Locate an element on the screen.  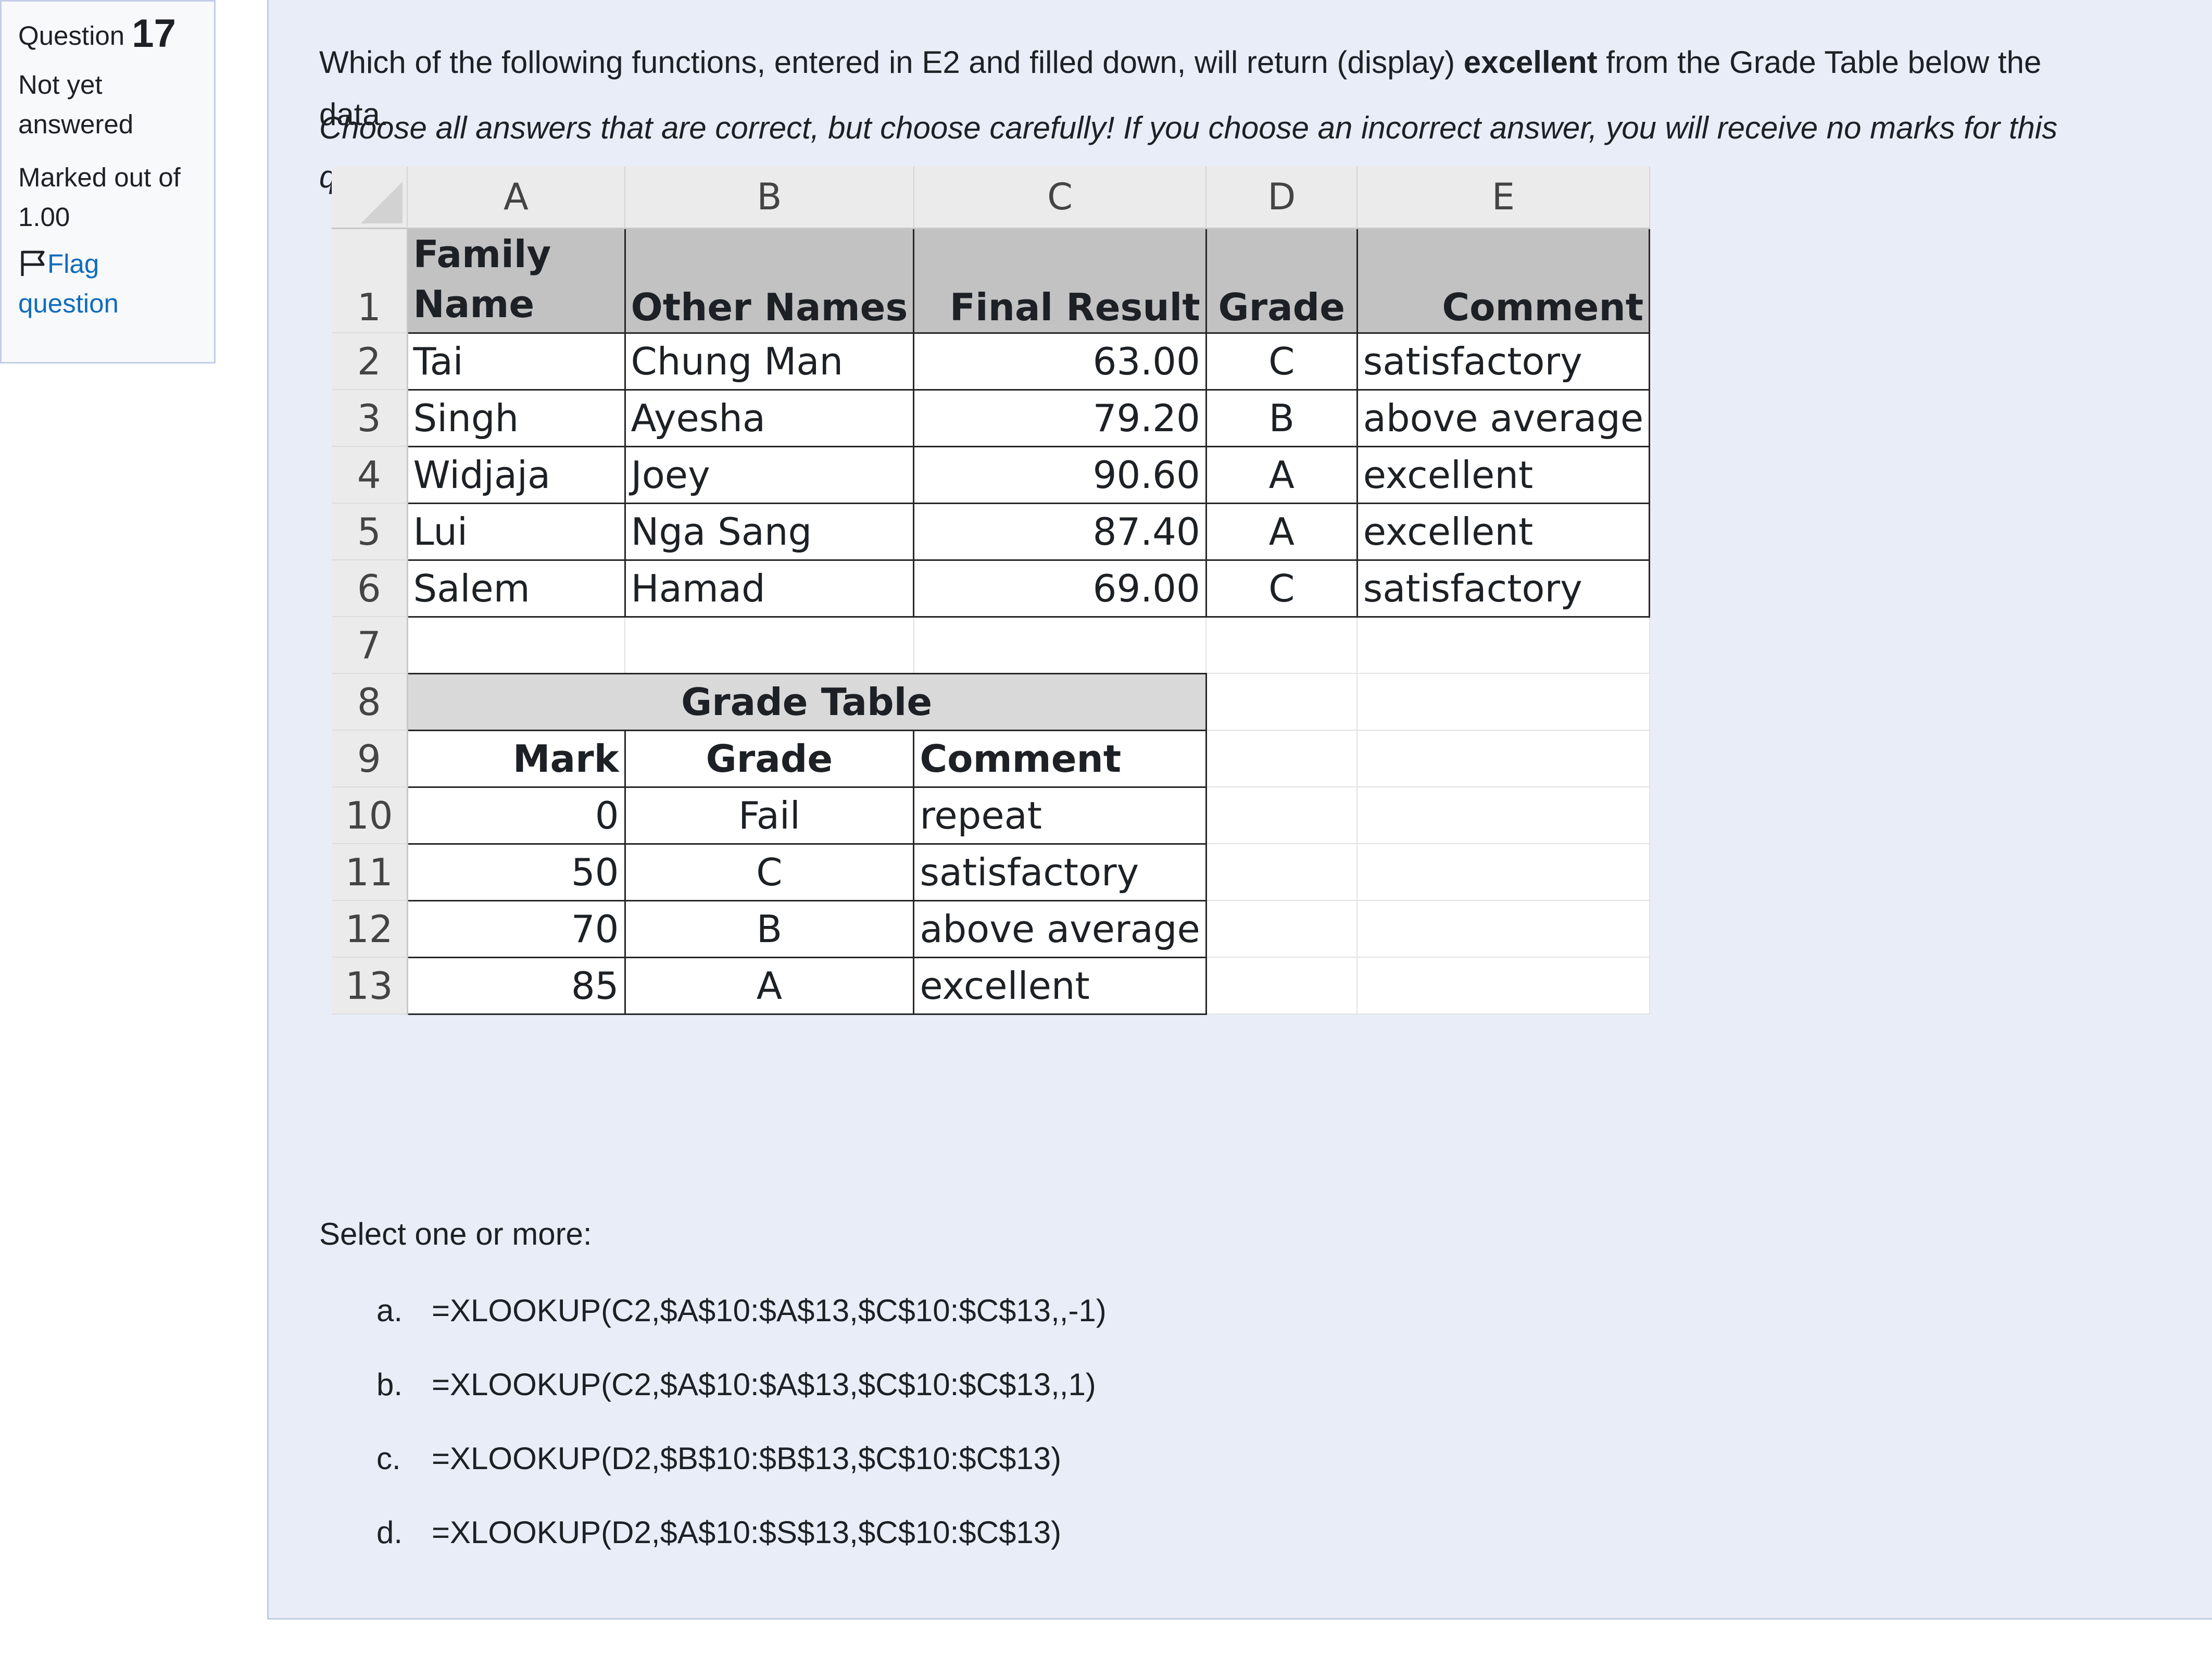
empty-row: 7 is located at coordinates (991, 645).